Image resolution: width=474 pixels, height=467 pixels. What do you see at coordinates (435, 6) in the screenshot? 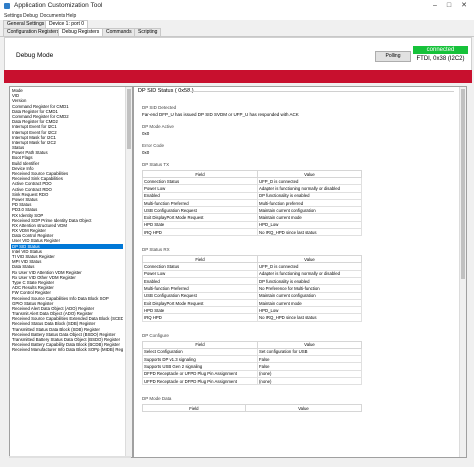
I see `minimize-icon: –` at bounding box center [435, 6].